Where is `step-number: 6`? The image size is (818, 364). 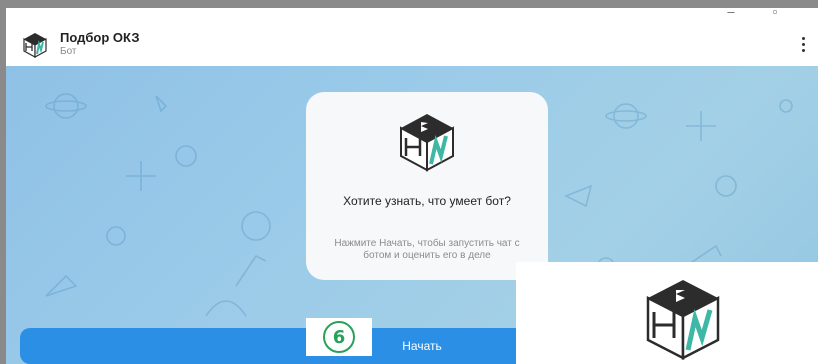
step-number: 6 is located at coordinates (339, 337).